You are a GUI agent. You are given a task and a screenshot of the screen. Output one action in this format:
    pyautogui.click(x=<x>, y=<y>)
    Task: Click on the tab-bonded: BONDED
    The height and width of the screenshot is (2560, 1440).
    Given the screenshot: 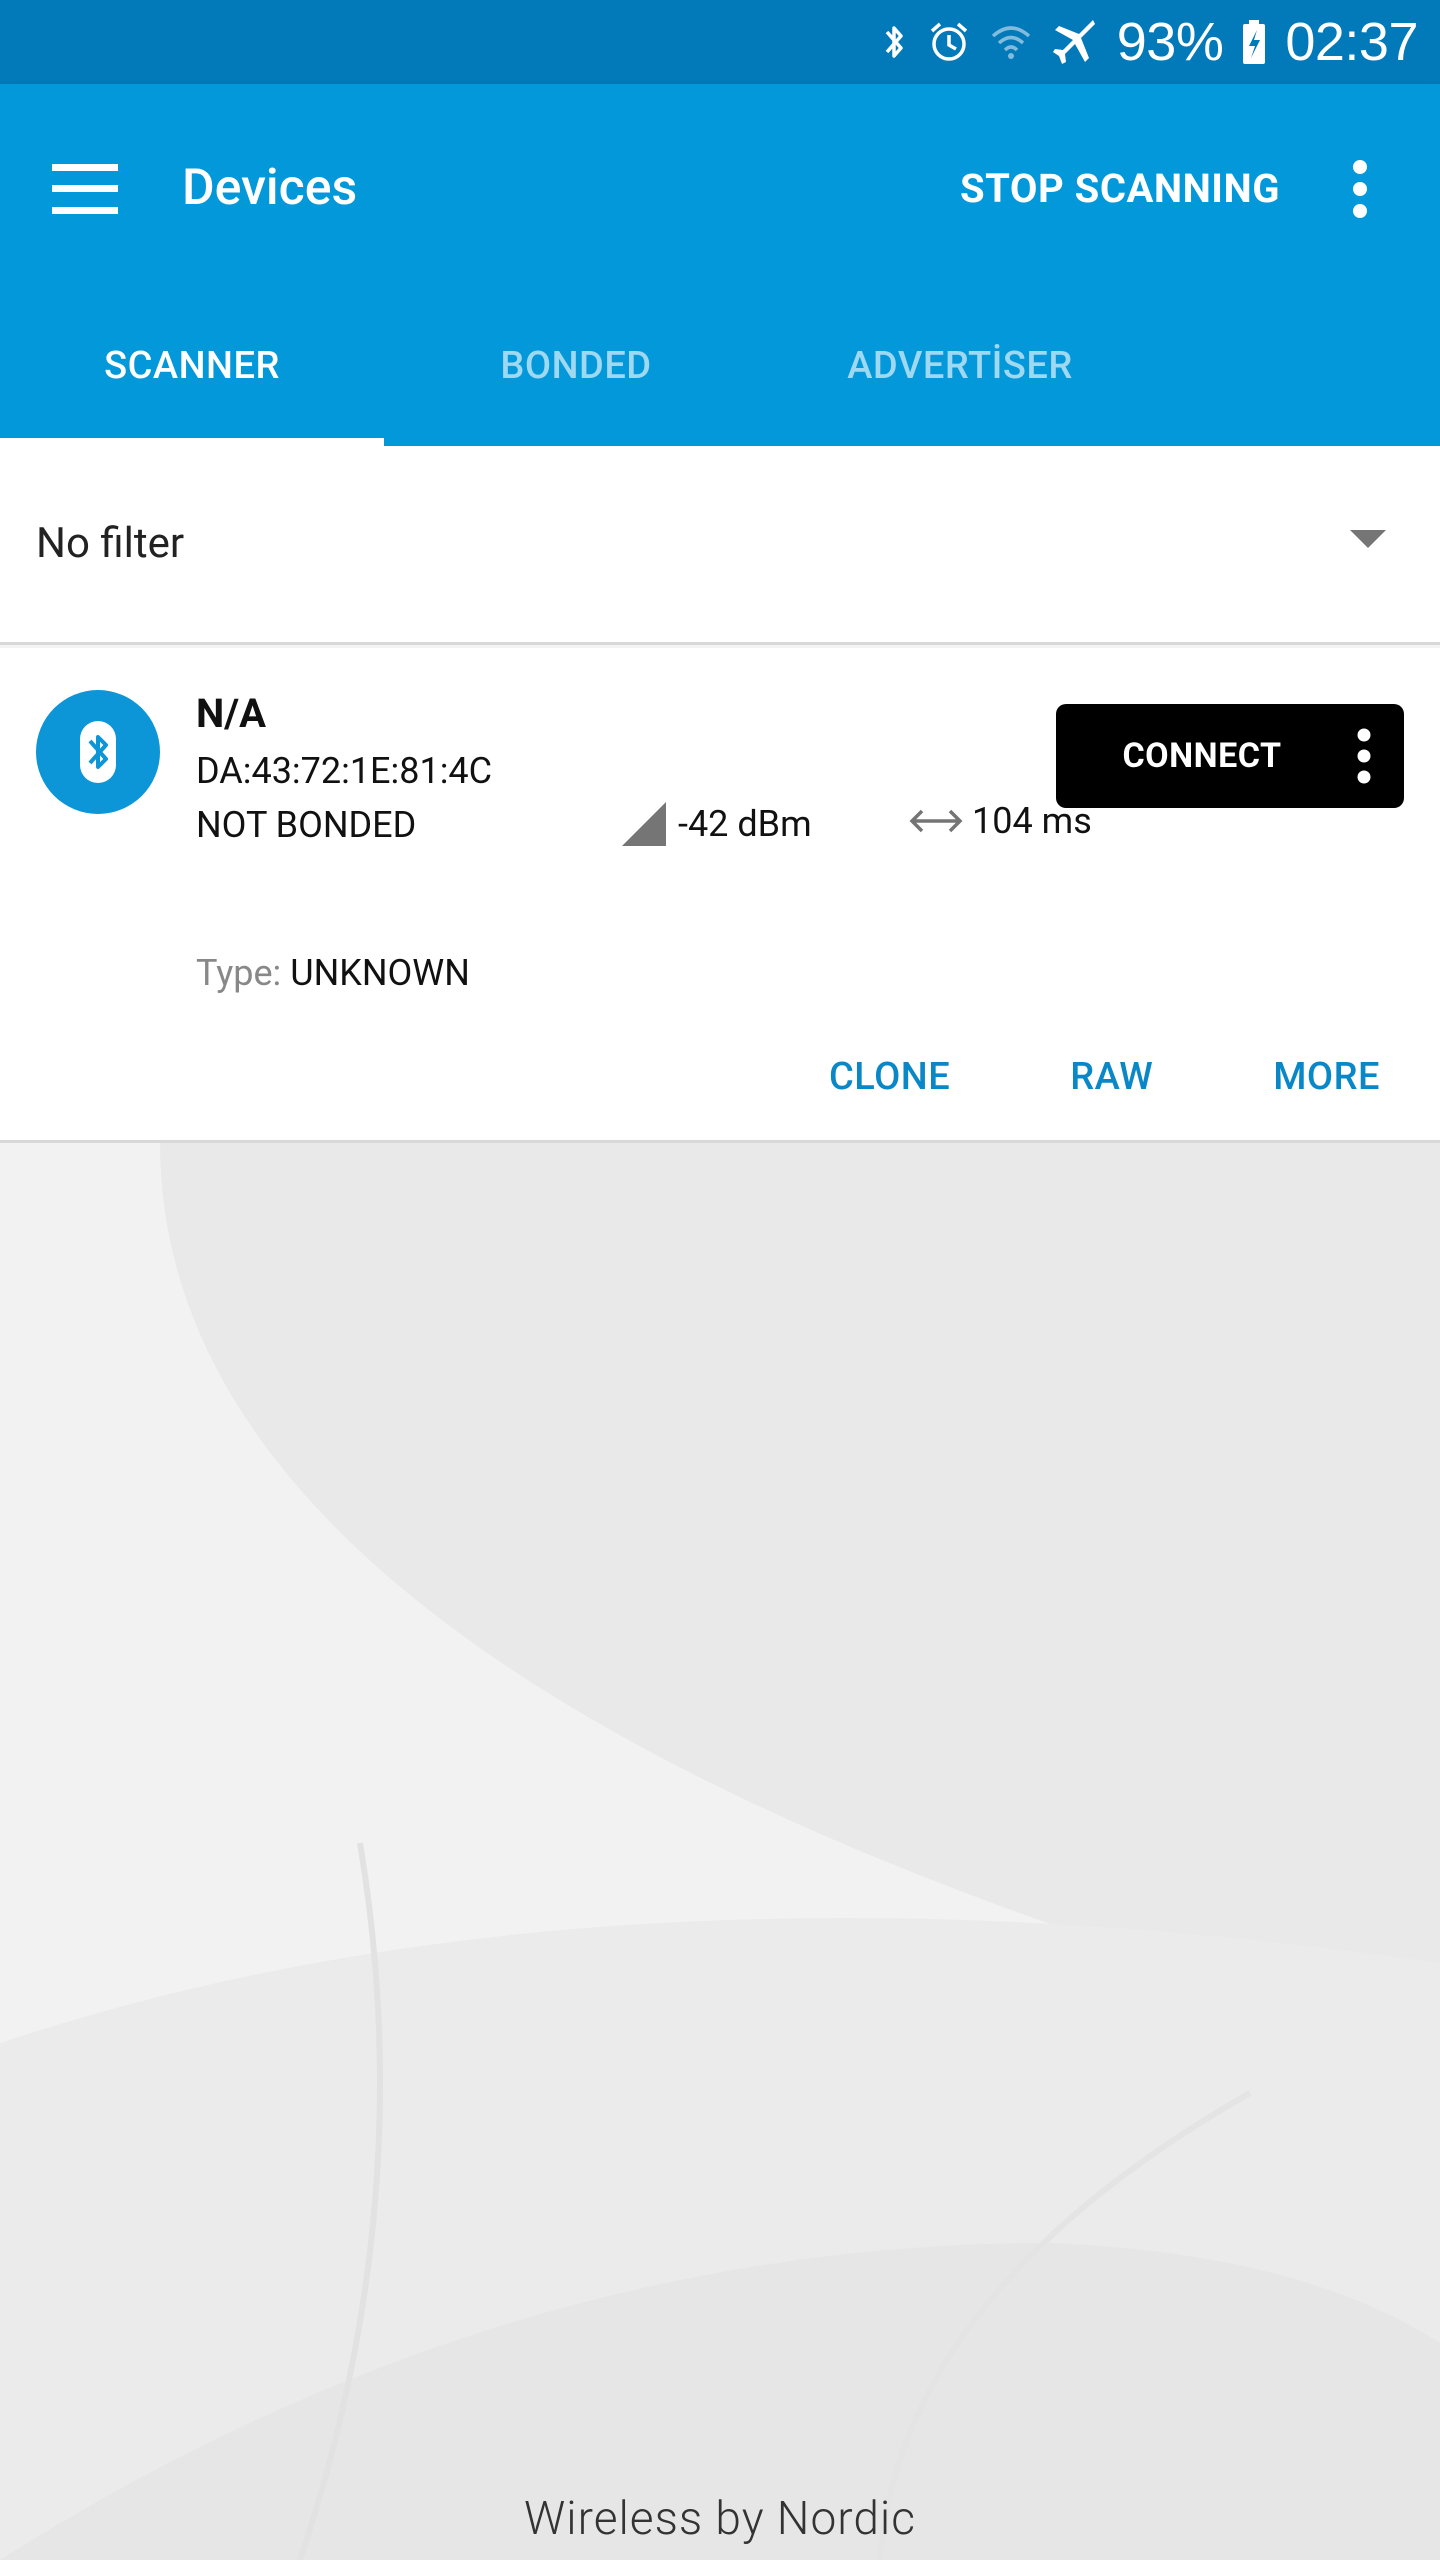 What is the action you would take?
    pyautogui.click(x=576, y=366)
    